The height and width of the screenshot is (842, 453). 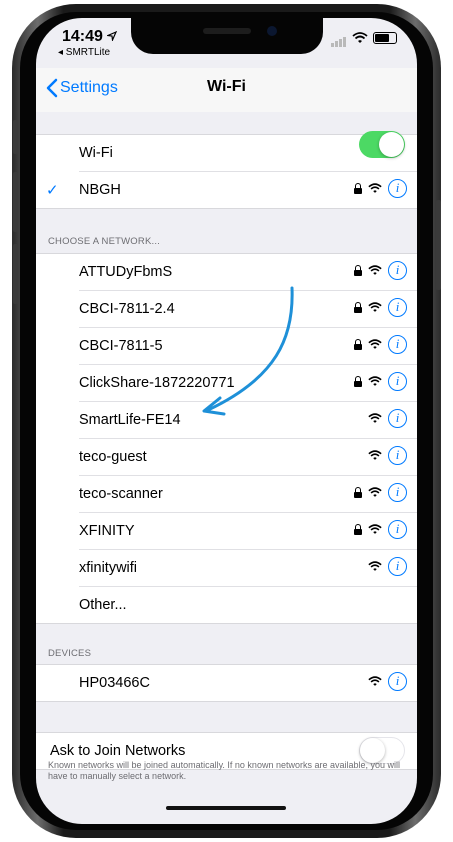 What do you see at coordinates (248, 272) in the screenshot?
I see `network-row: ATTUDyFbmS i` at bounding box center [248, 272].